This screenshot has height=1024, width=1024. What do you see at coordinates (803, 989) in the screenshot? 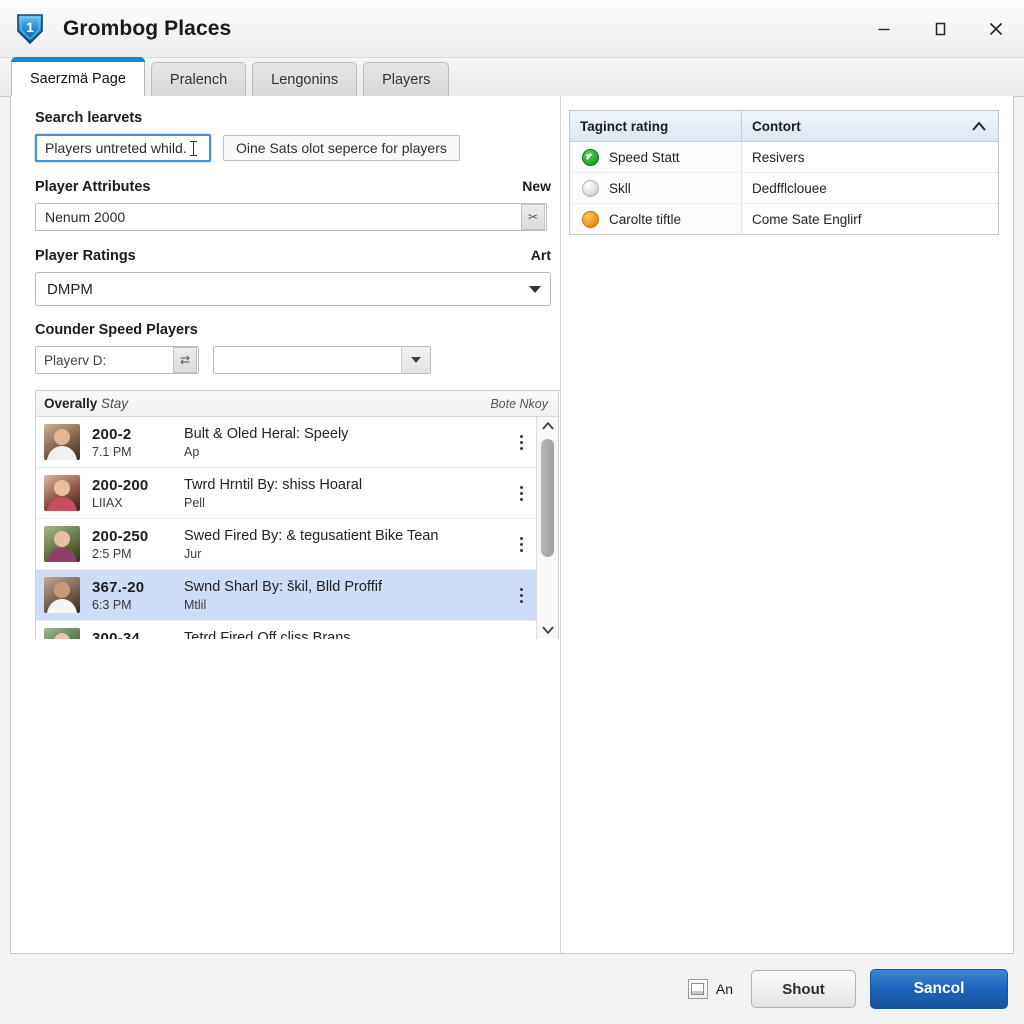
I see `shout-button: Shout` at bounding box center [803, 989].